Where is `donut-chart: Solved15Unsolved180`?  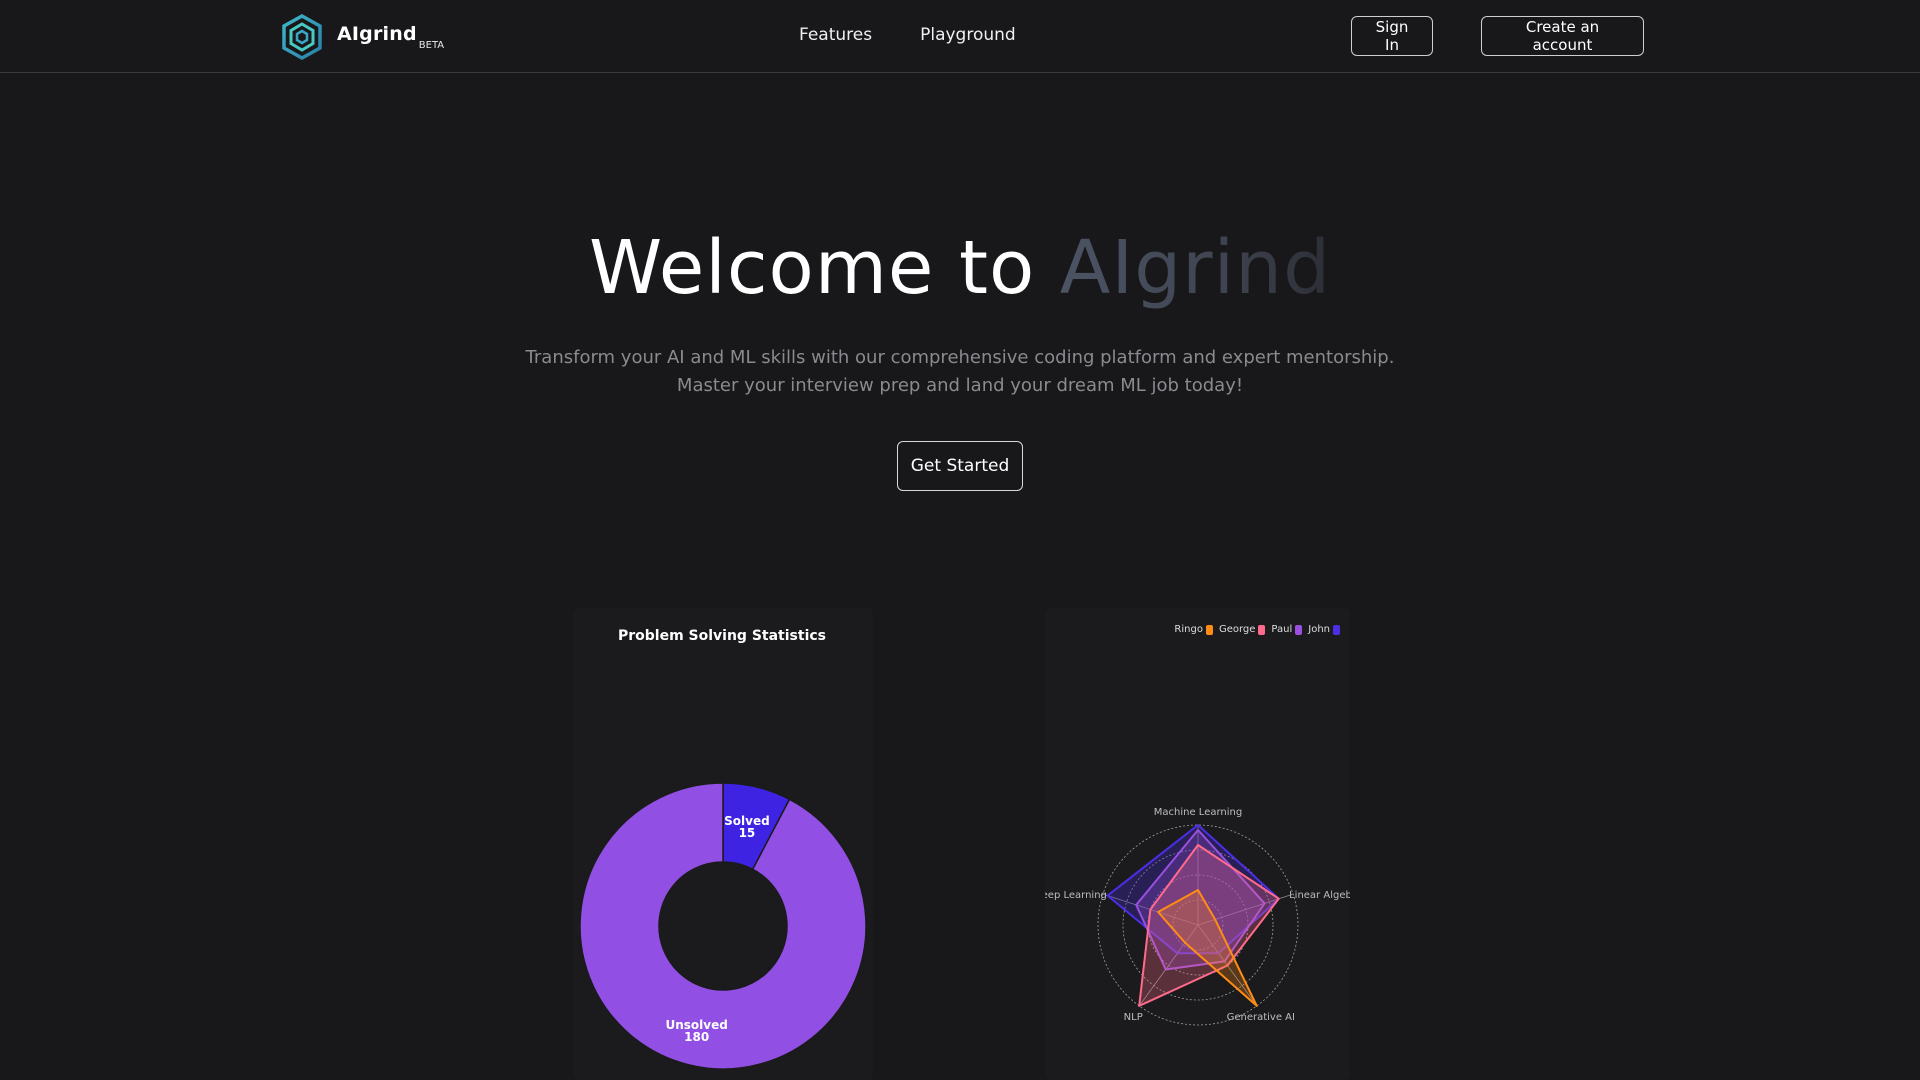
donut-chart: Solved15Unsolved180 is located at coordinates (723, 926).